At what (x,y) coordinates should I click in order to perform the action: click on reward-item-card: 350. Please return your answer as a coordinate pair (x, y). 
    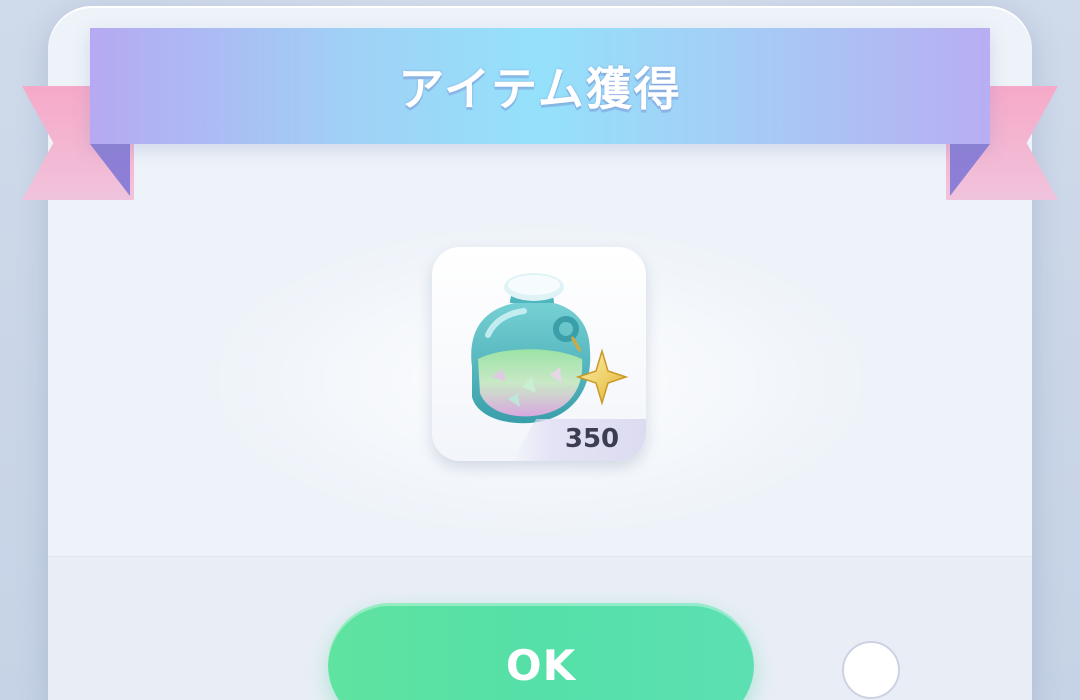
    Looking at the image, I should click on (539, 354).